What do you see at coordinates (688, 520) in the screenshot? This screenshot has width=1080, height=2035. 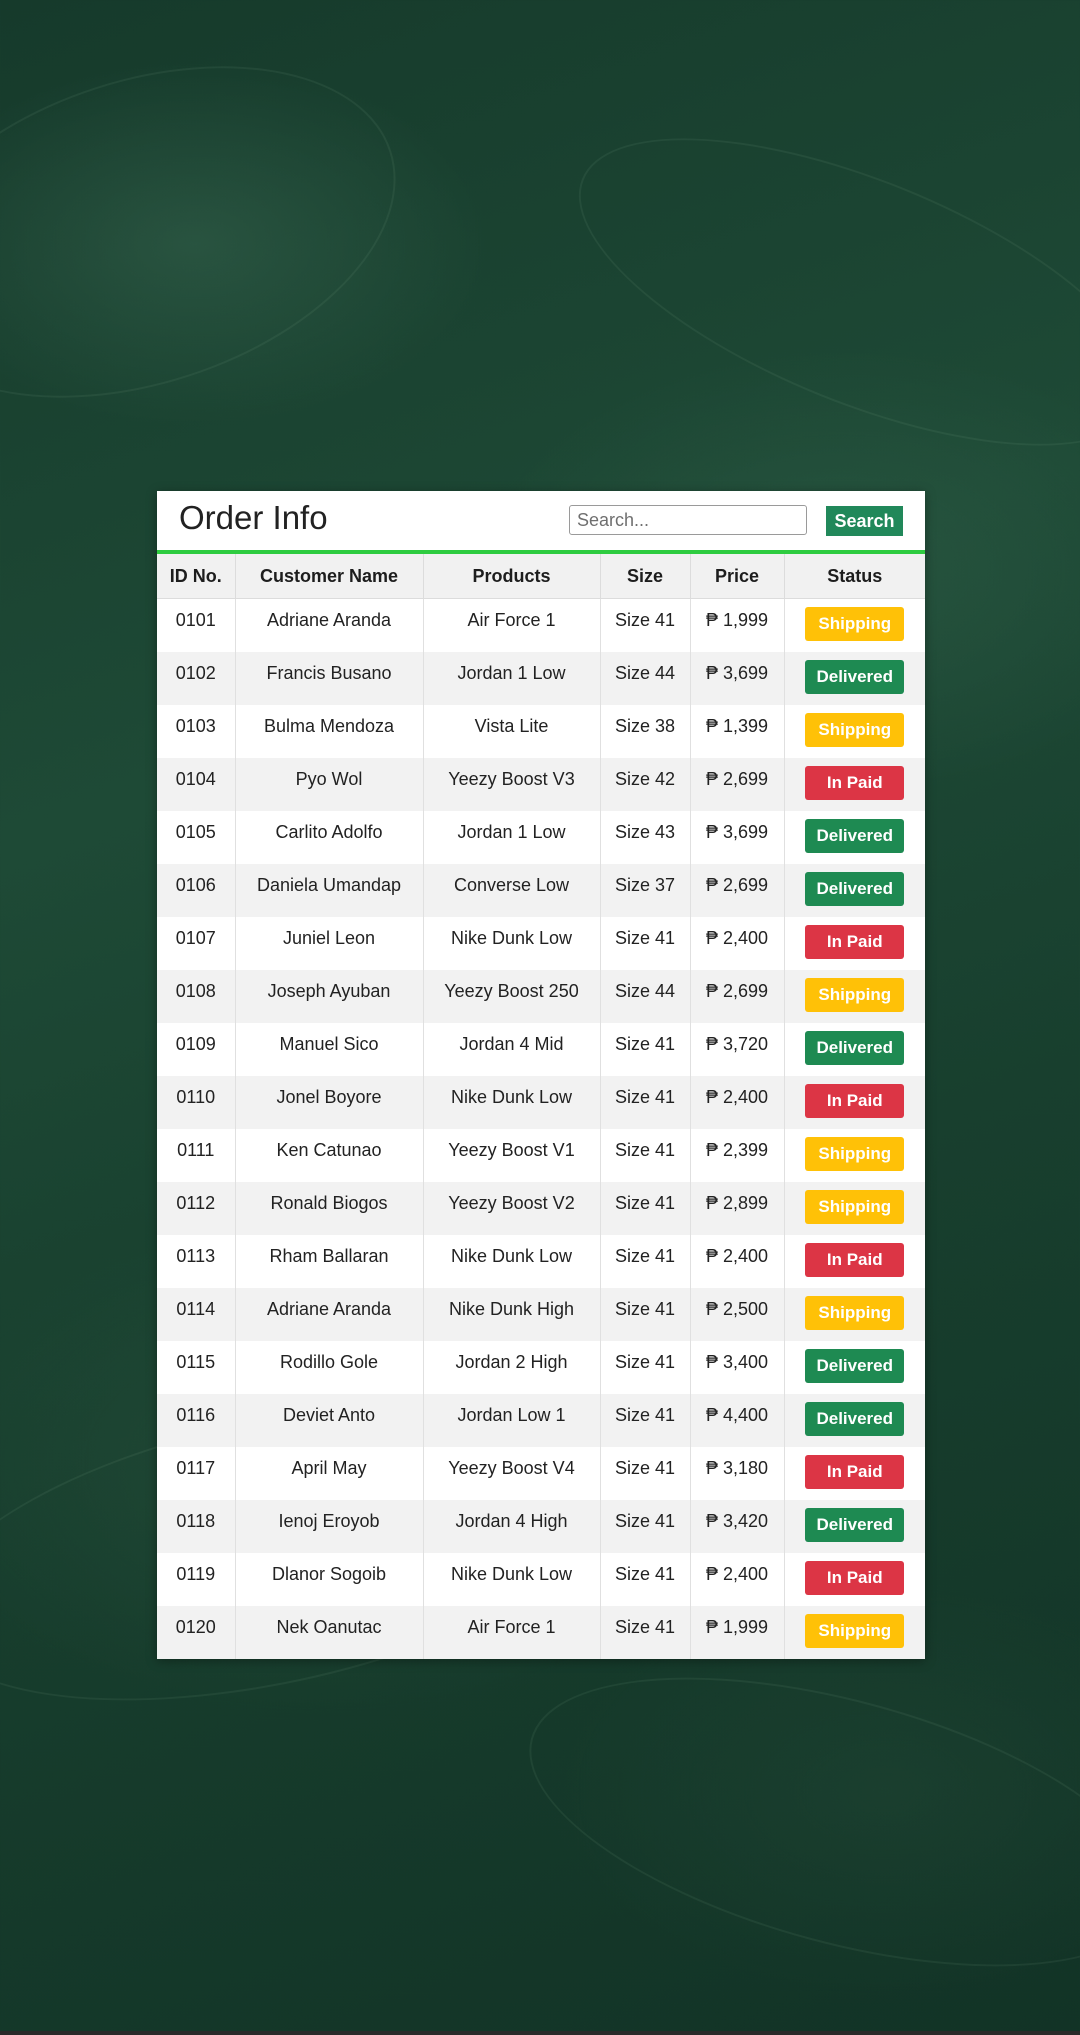 I see `search-input` at bounding box center [688, 520].